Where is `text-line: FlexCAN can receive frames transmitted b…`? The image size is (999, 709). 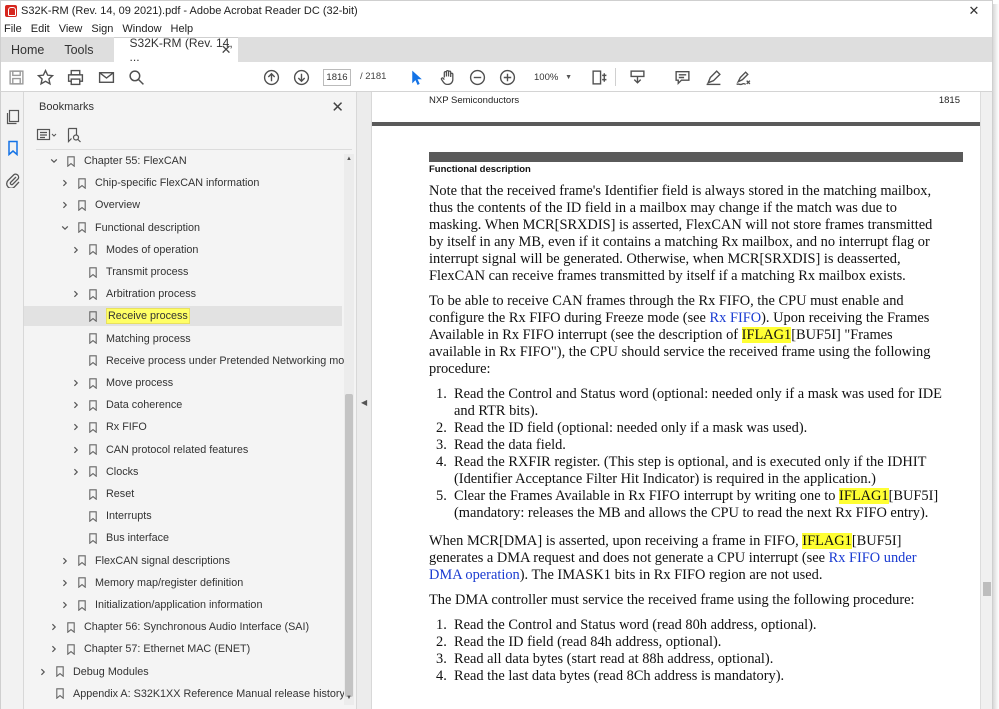
text-line: FlexCAN can receive frames transmitted b… is located at coordinates (667, 276).